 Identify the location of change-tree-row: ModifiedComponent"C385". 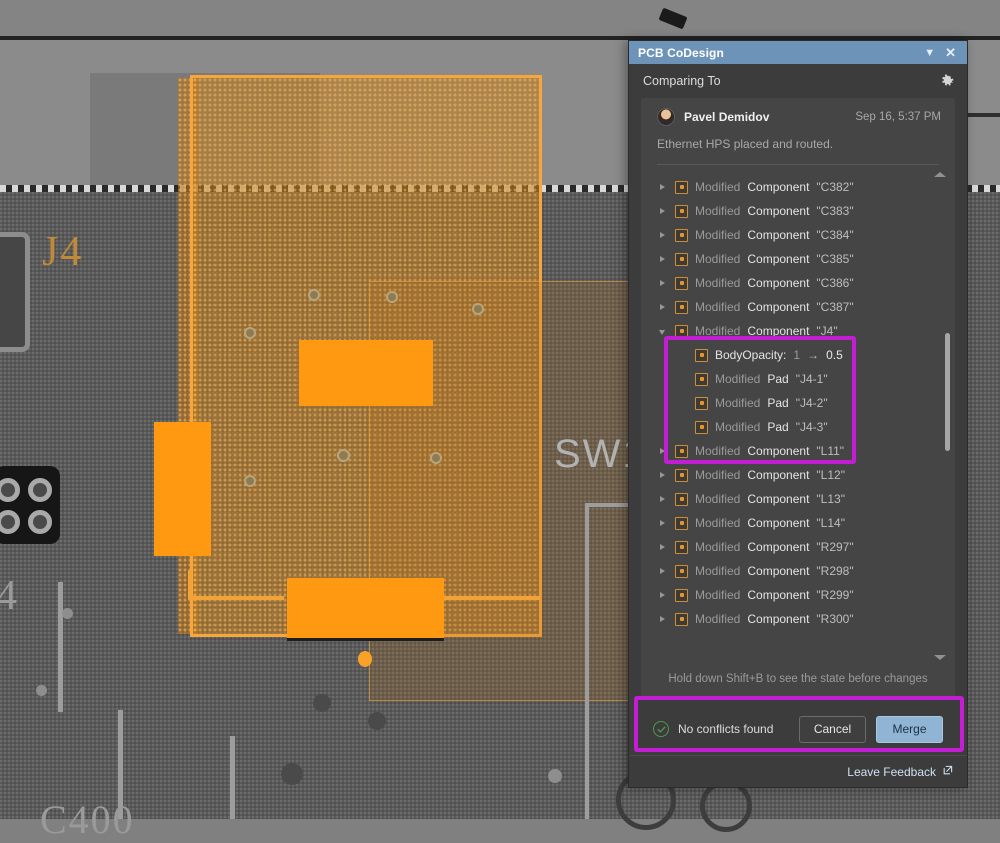
(798, 259).